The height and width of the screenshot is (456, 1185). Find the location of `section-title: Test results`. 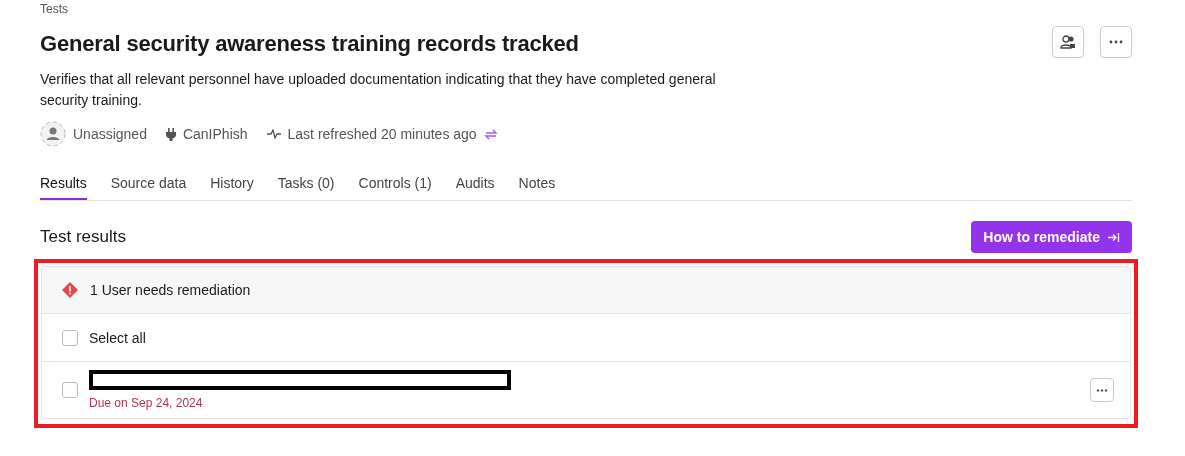

section-title: Test results is located at coordinates (83, 237).